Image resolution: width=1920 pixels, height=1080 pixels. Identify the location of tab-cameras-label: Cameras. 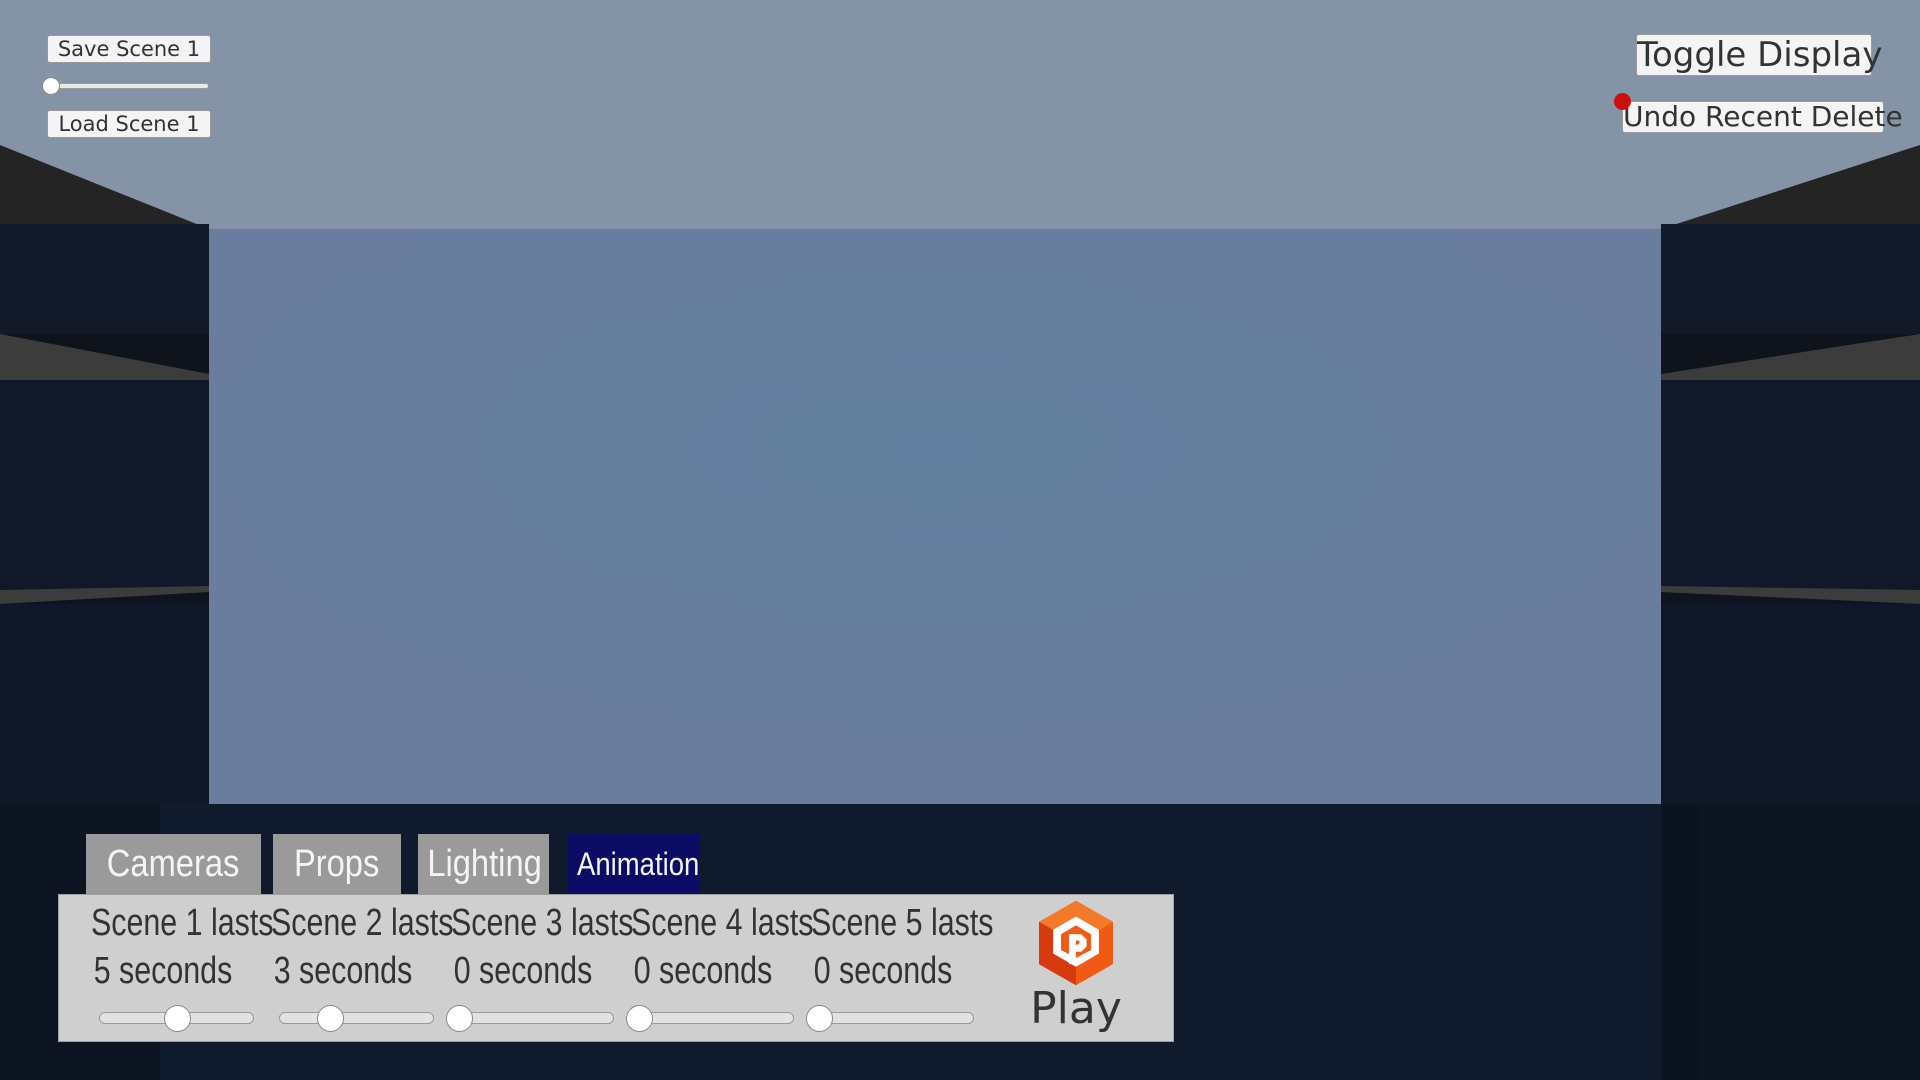
(173, 864).